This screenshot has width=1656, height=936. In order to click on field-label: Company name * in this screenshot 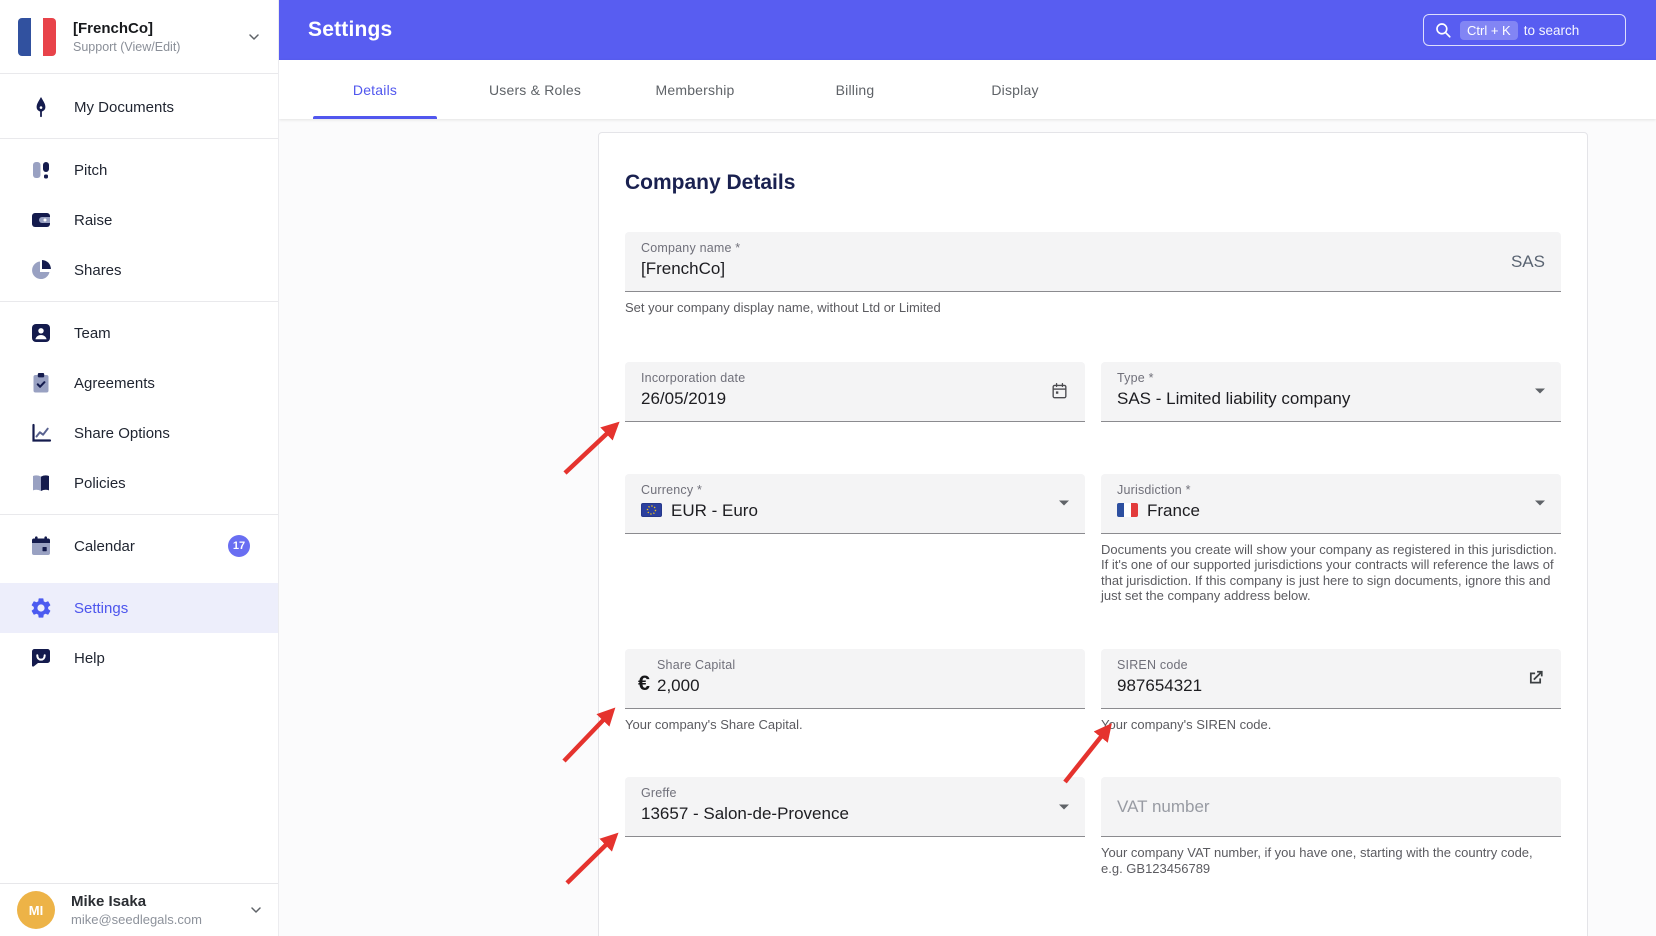, I will do `click(691, 248)`.